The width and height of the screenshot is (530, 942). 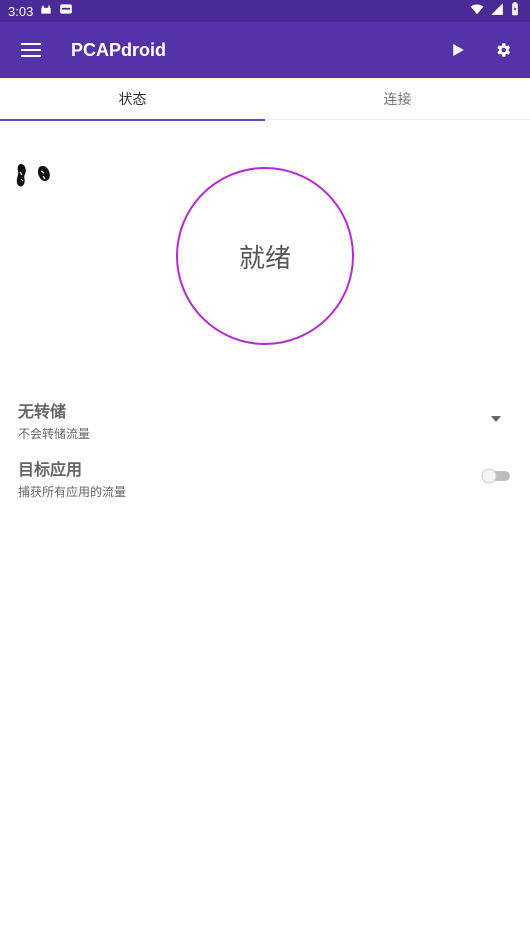 I want to click on play-icon, so click(x=458, y=50).